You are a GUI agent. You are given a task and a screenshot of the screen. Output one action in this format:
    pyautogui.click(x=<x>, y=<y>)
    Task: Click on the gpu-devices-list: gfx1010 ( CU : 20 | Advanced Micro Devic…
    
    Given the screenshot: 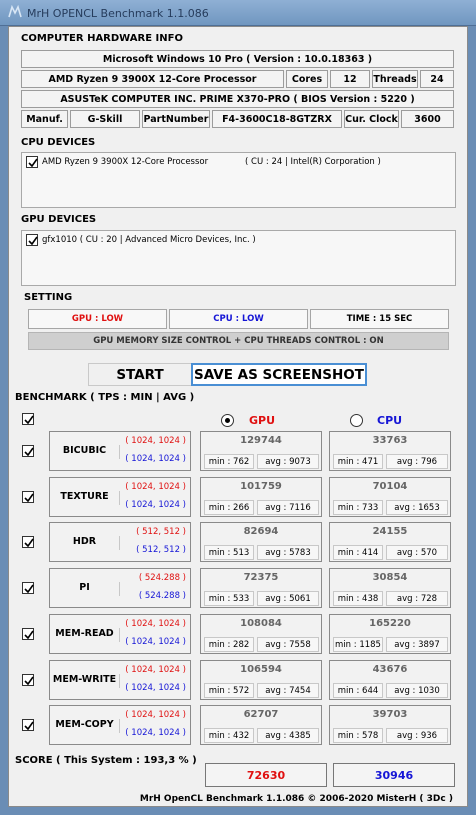 What is the action you would take?
    pyautogui.click(x=238, y=258)
    